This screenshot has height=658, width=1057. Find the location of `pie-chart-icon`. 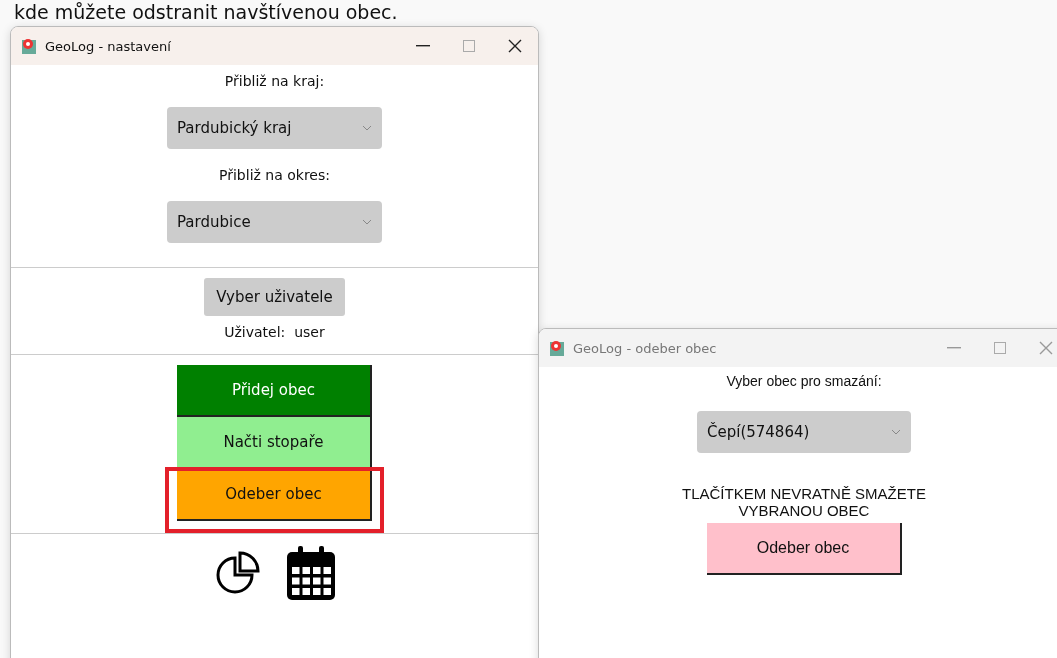

pie-chart-icon is located at coordinates (237, 573).